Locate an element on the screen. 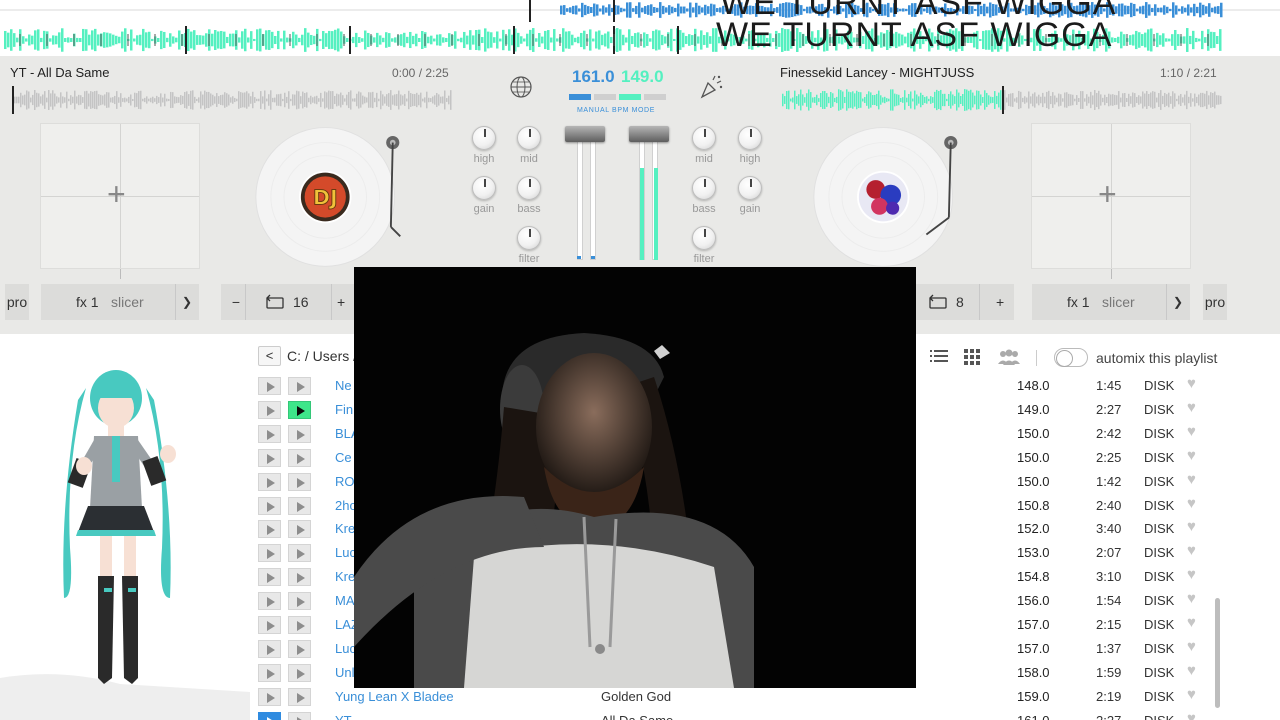 The height and width of the screenshot is (720, 1280). track-duration: 3:40 is located at coordinates (1109, 529).